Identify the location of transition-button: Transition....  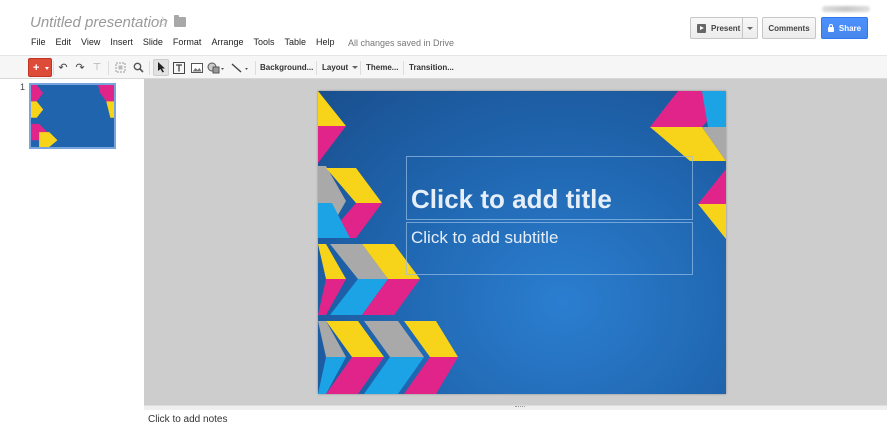
(431, 67).